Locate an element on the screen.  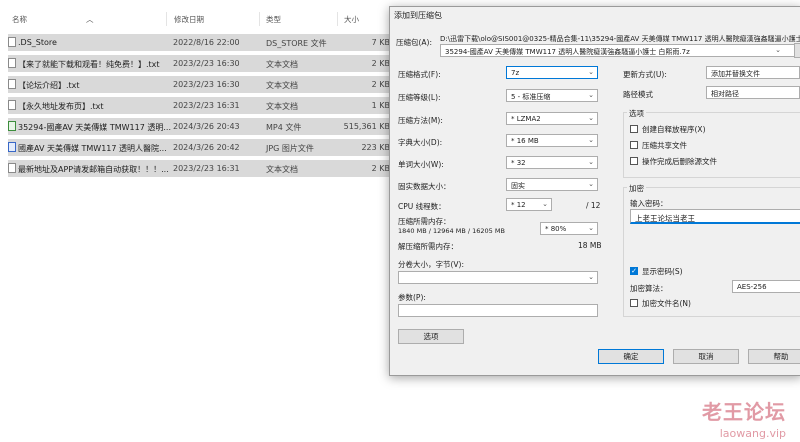
shared-checkbox is located at coordinates (634, 145).